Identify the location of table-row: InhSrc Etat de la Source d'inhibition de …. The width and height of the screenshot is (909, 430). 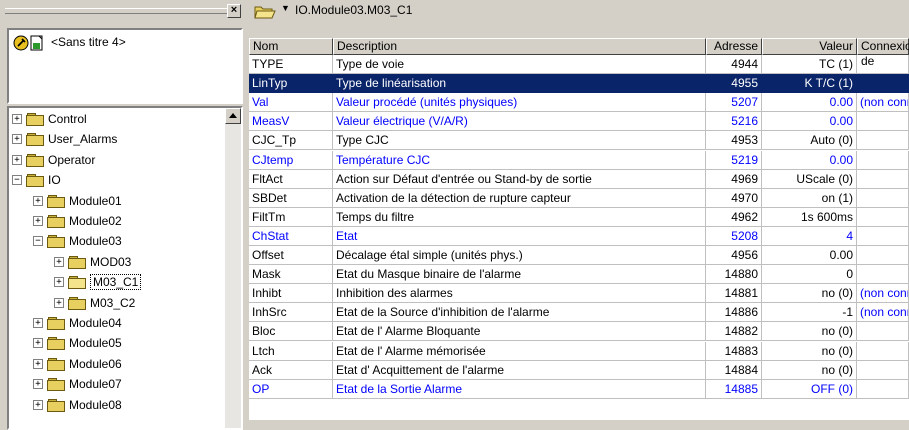
(579, 313).